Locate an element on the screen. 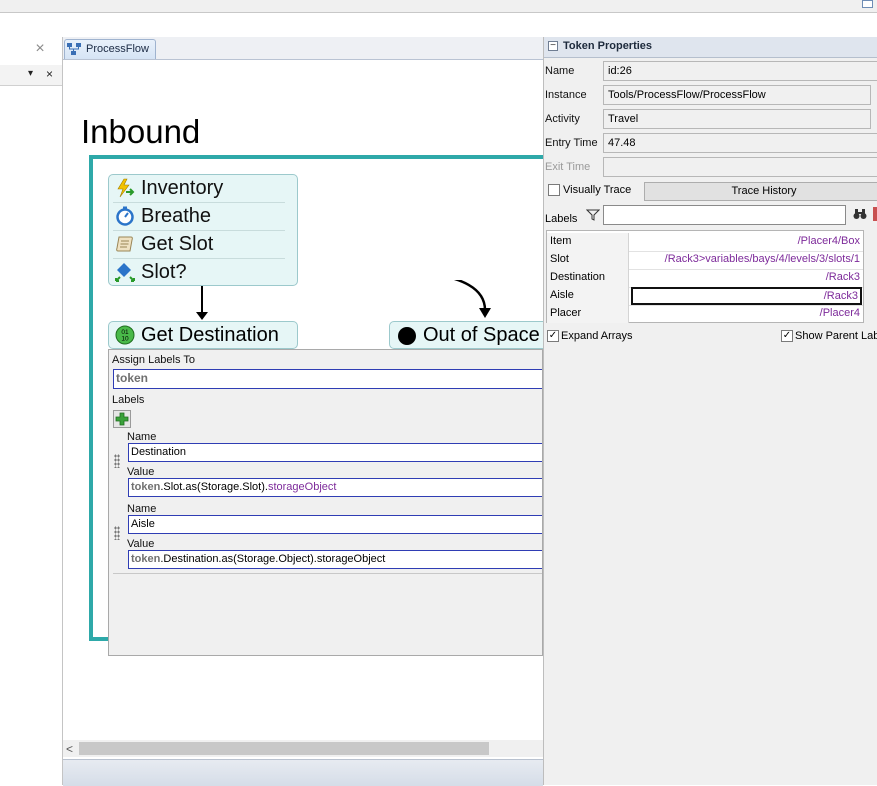 Image resolution: width=877 pixels, height=786 pixels. label-value-cell: /Placer4/Box is located at coordinates (746, 242).